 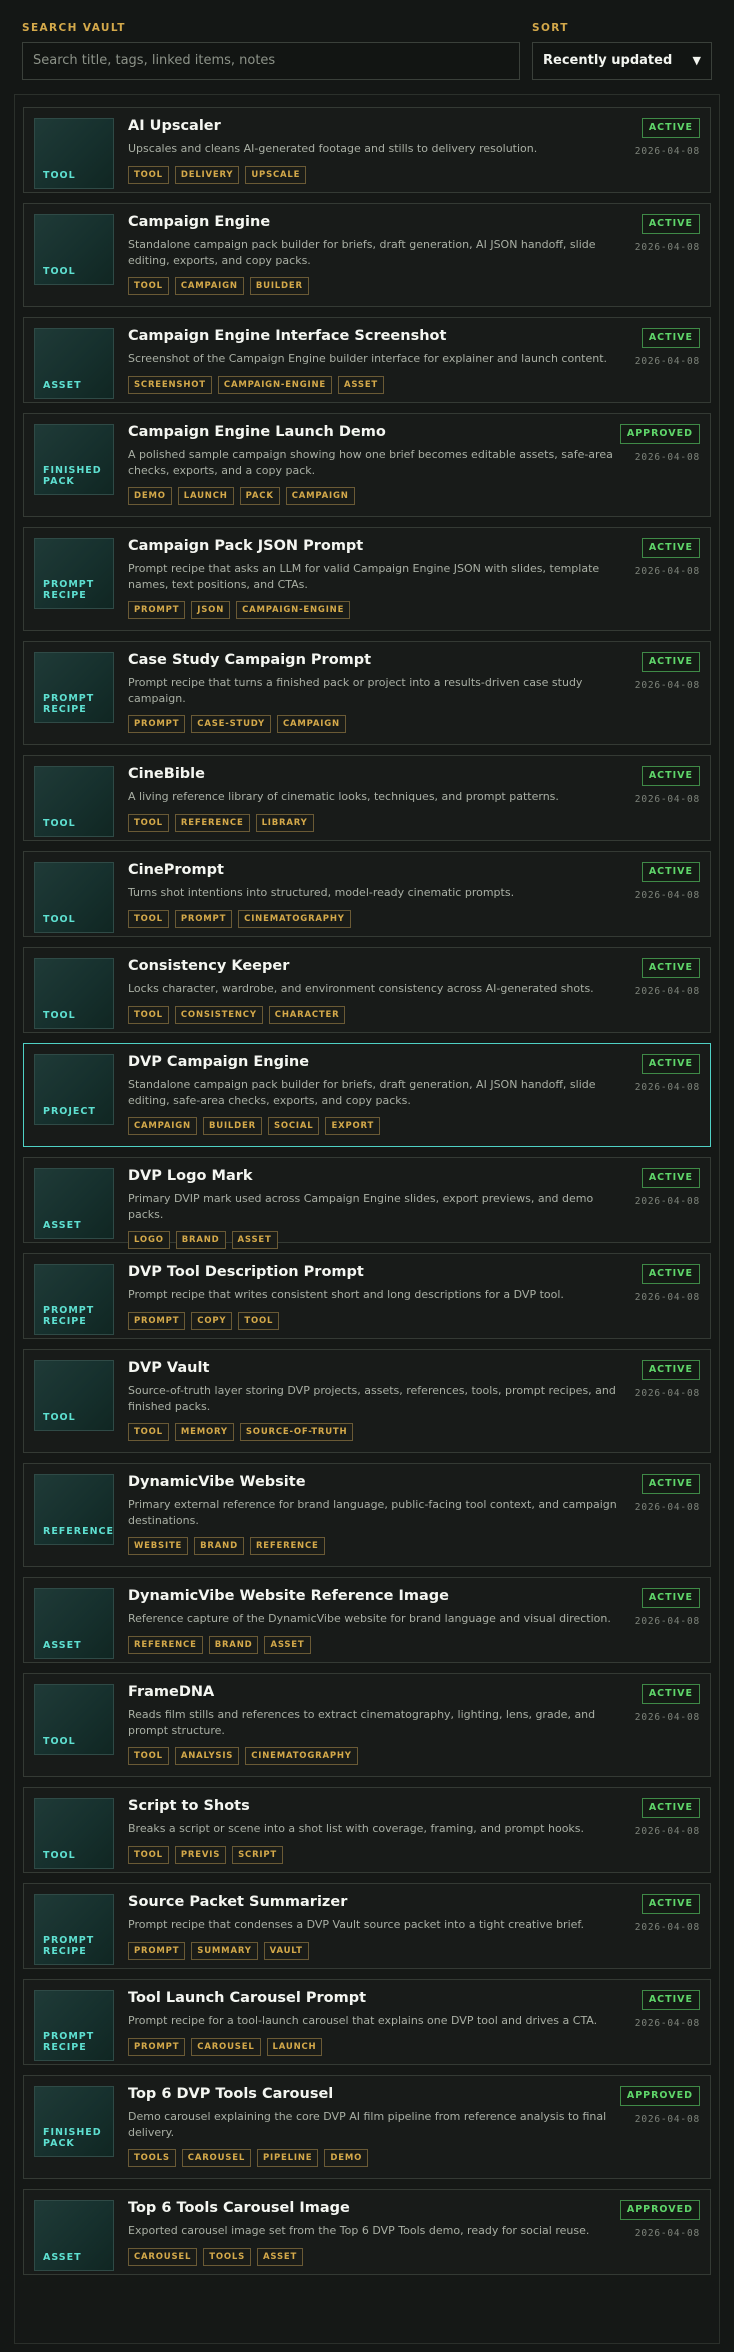 I want to click on item-title: DVP Vault, so click(x=378, y=1368).